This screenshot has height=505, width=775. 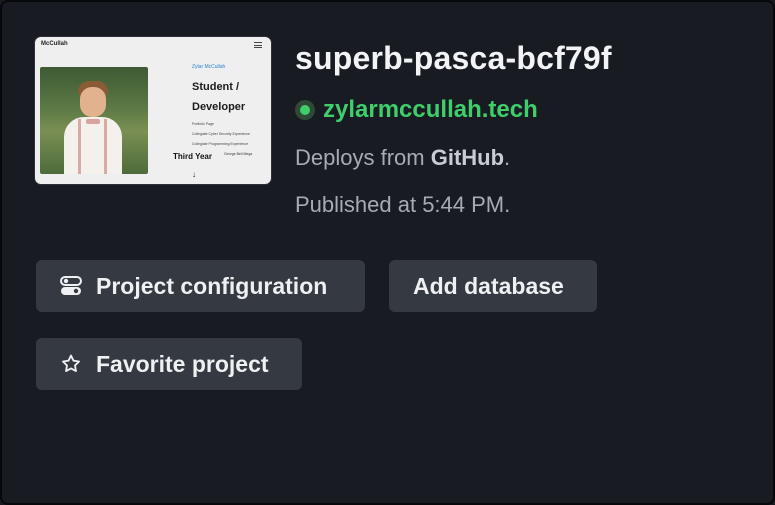 What do you see at coordinates (192, 156) in the screenshot?
I see `preview-year: Third Year` at bounding box center [192, 156].